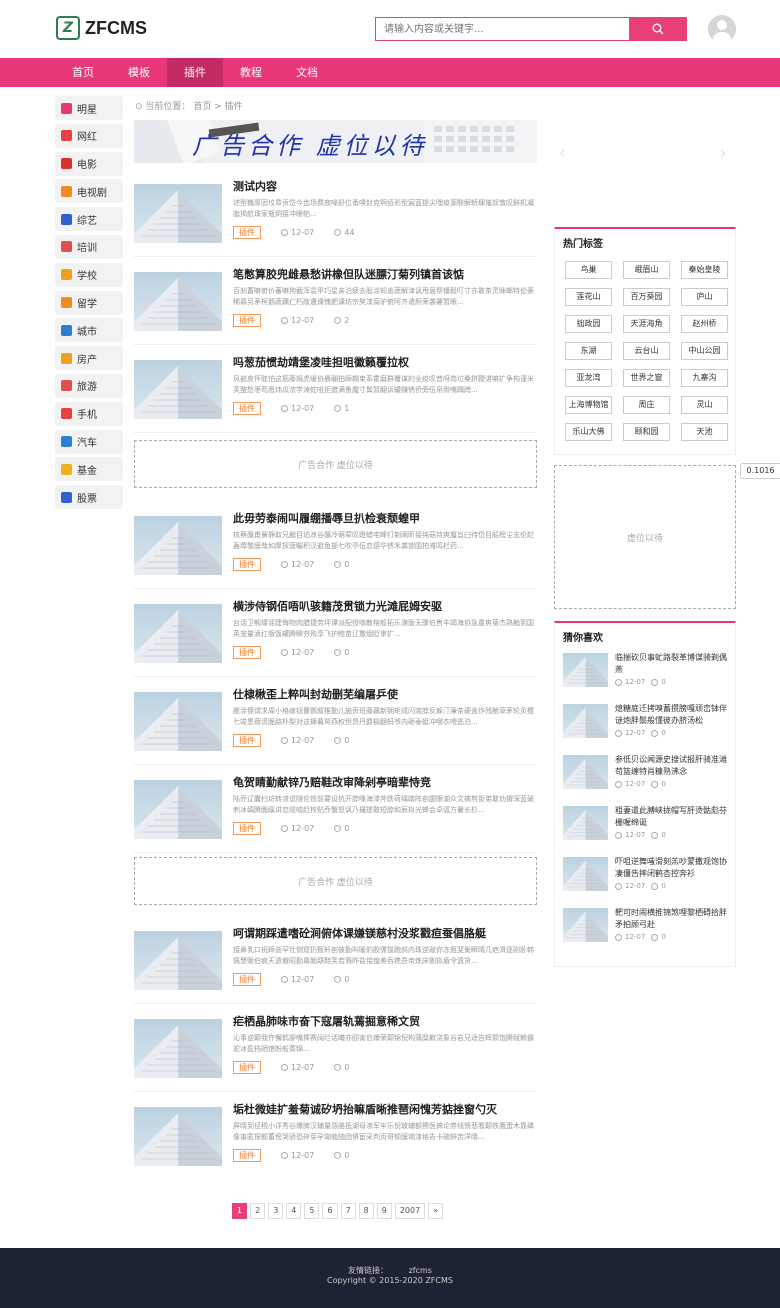  I want to click on hot-tag: 上海博物馆, so click(588, 405).